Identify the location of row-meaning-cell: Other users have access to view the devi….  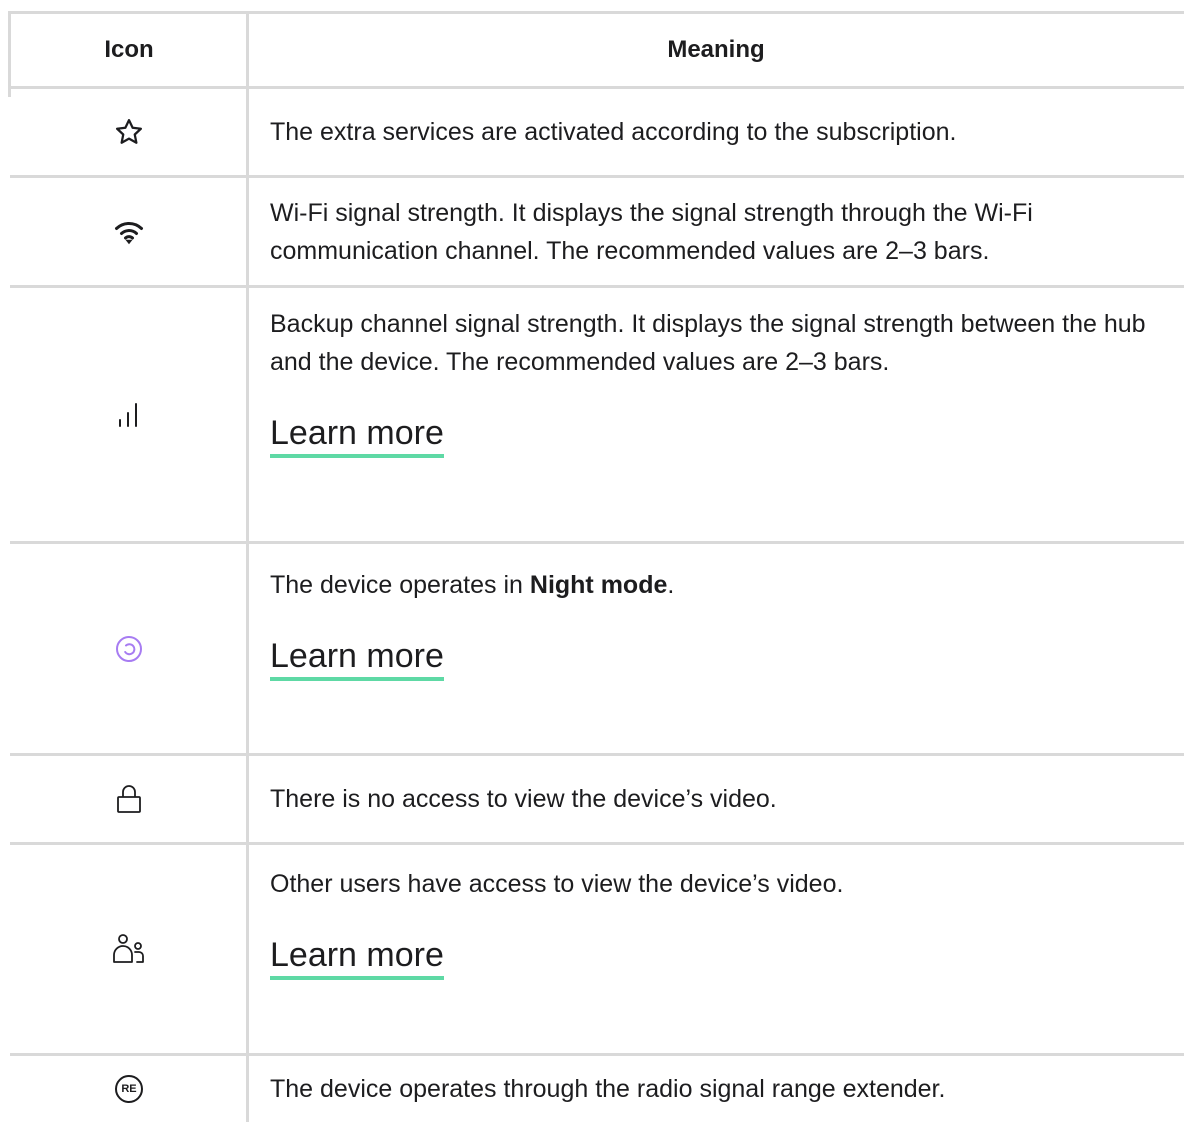
(716, 949).